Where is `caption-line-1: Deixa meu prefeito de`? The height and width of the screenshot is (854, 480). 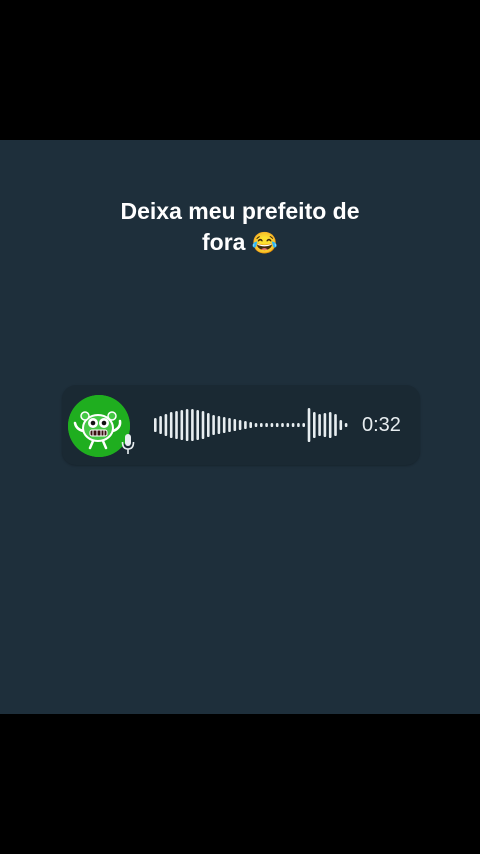 caption-line-1: Deixa meu prefeito de is located at coordinates (240, 211).